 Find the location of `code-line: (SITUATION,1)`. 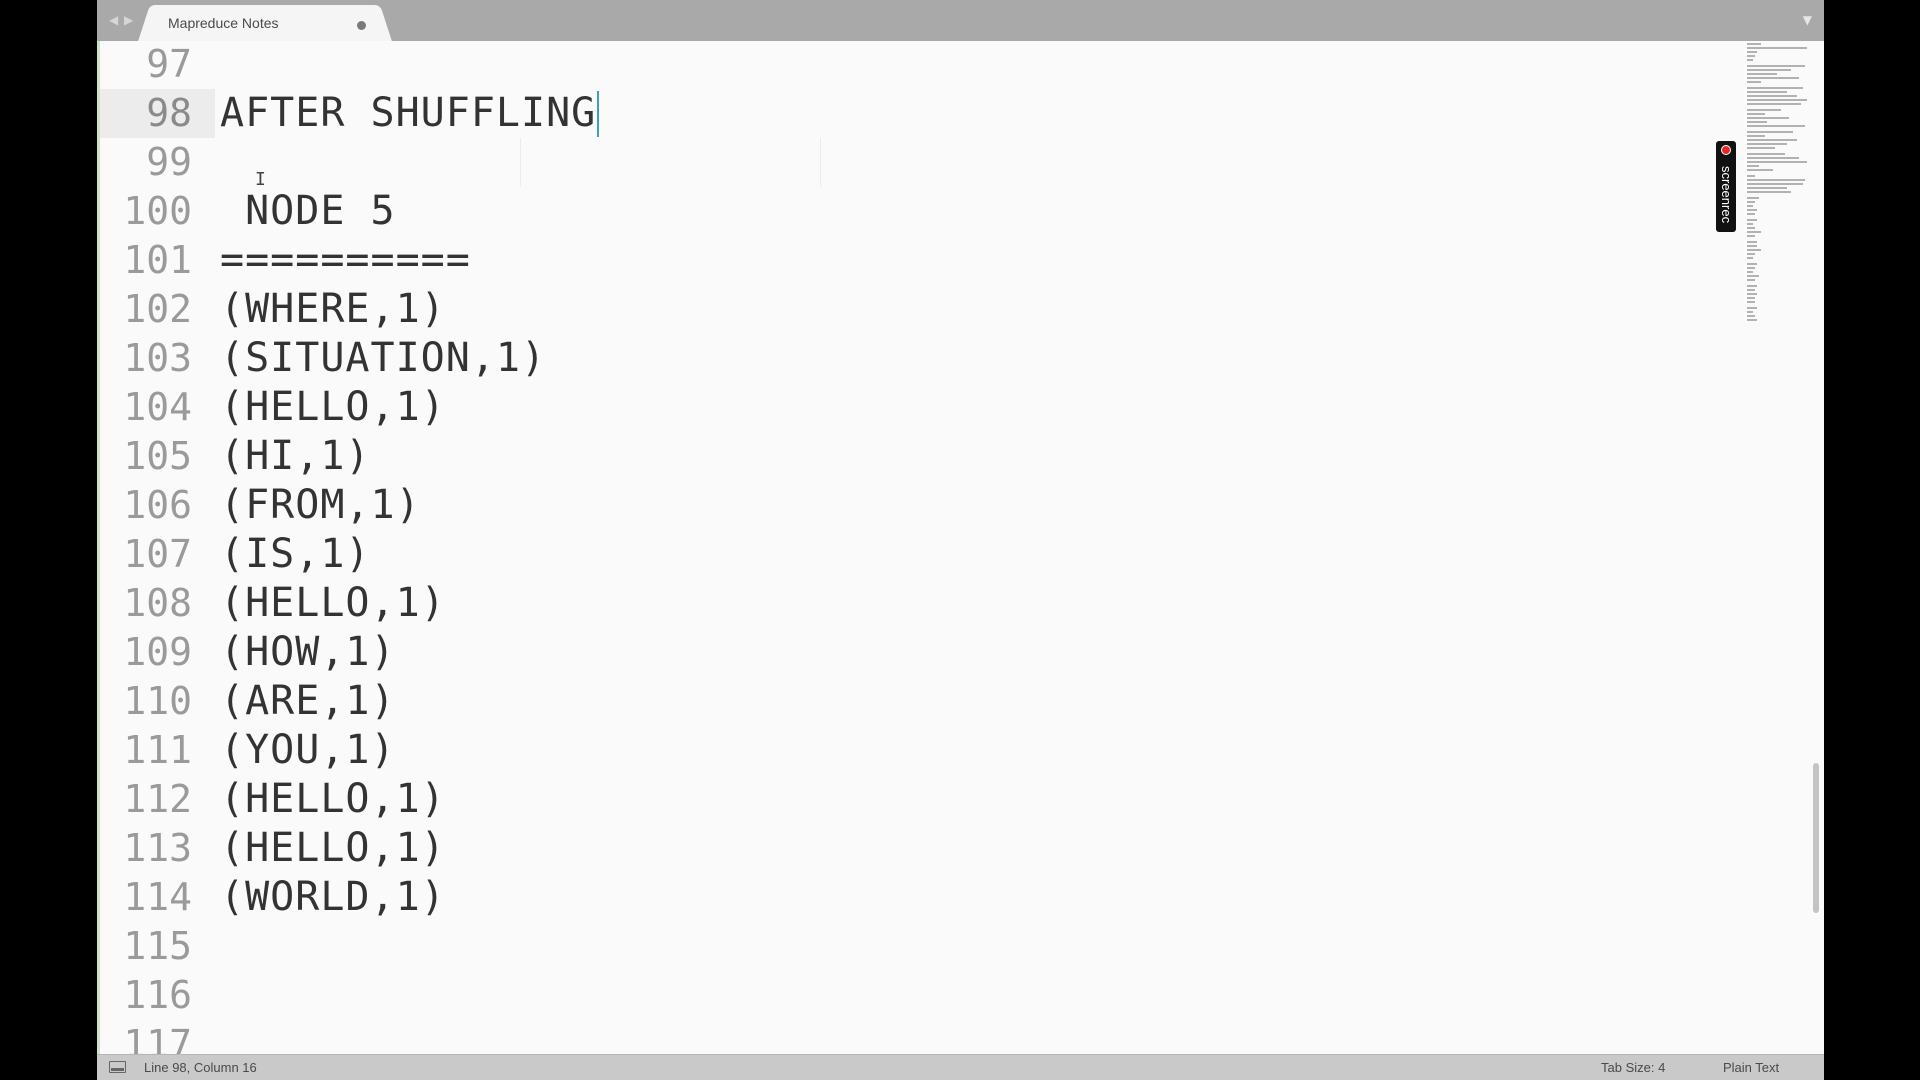

code-line: (SITUATION,1) is located at coordinates (383, 358).